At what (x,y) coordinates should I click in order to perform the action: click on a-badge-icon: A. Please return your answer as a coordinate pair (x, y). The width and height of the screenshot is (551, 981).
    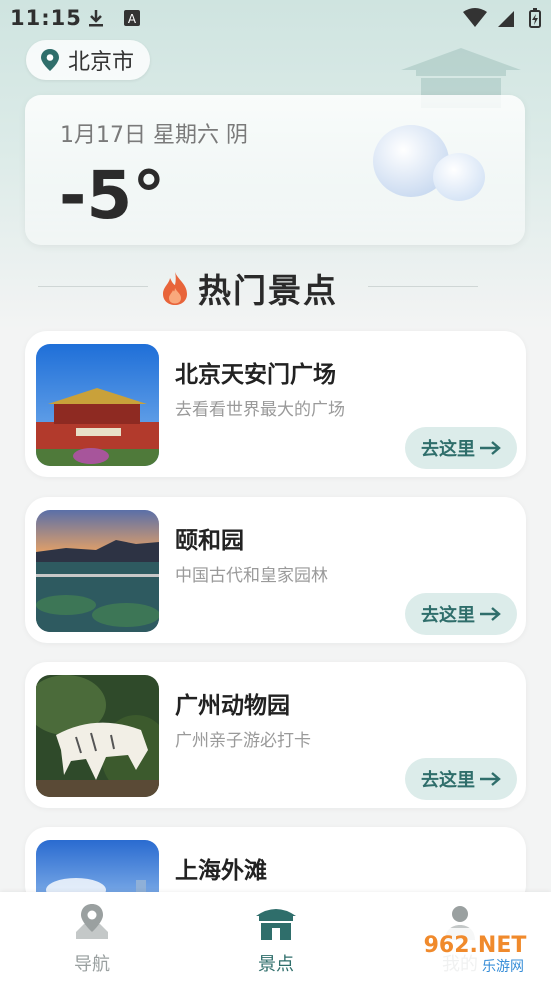
    Looking at the image, I should click on (132, 18).